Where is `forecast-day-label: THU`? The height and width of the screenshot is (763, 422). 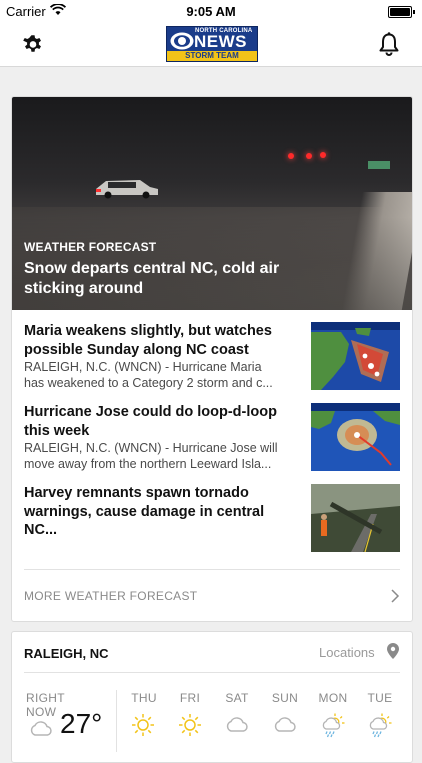 forecast-day-label: THU is located at coordinates (144, 698).